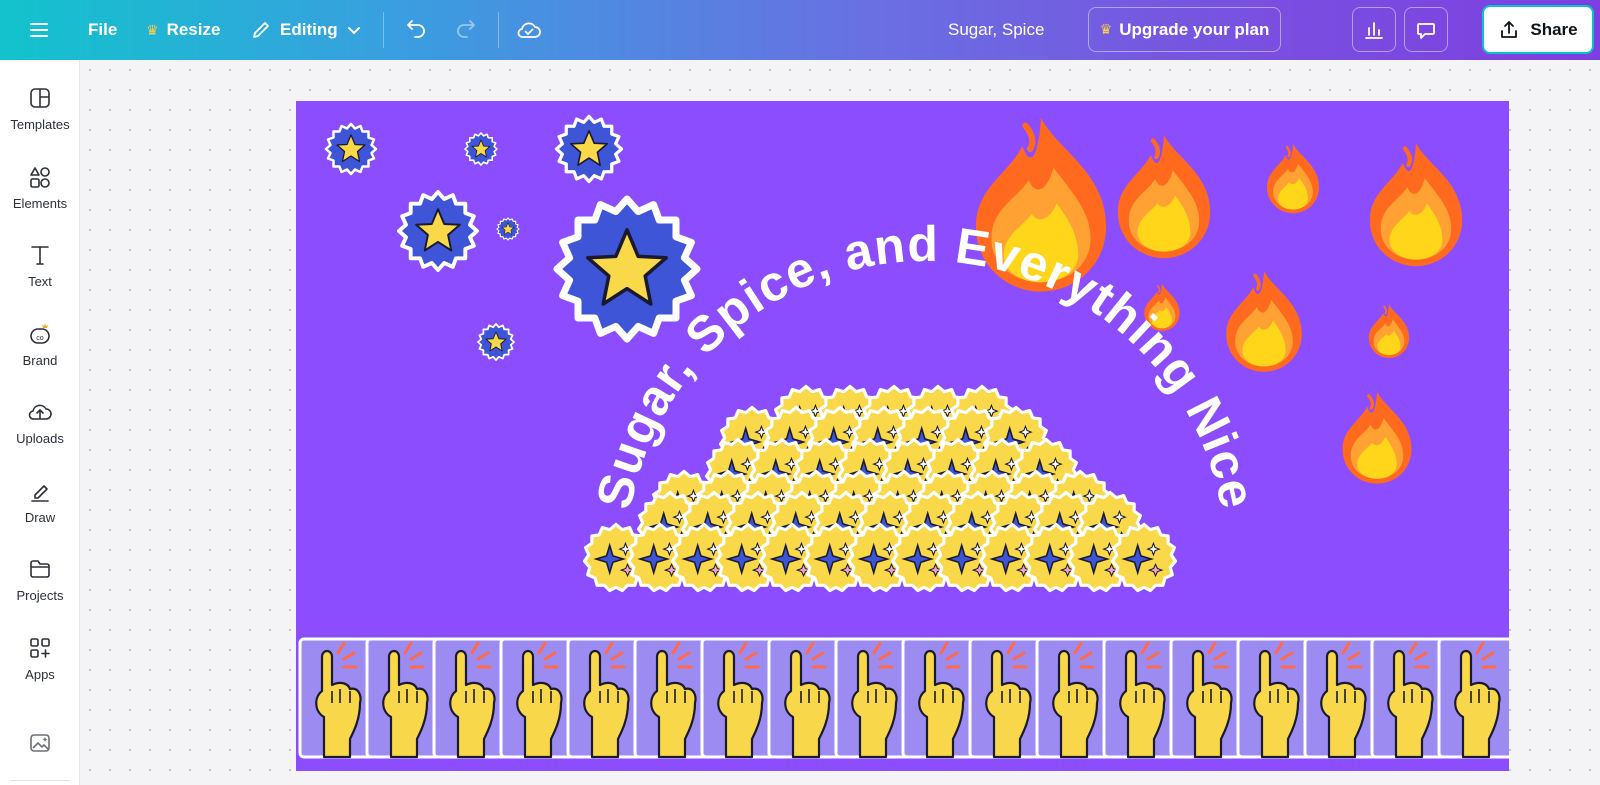 This screenshot has width=1600, height=785. I want to click on upgrade-label: Upgrade your plan, so click(1194, 29).